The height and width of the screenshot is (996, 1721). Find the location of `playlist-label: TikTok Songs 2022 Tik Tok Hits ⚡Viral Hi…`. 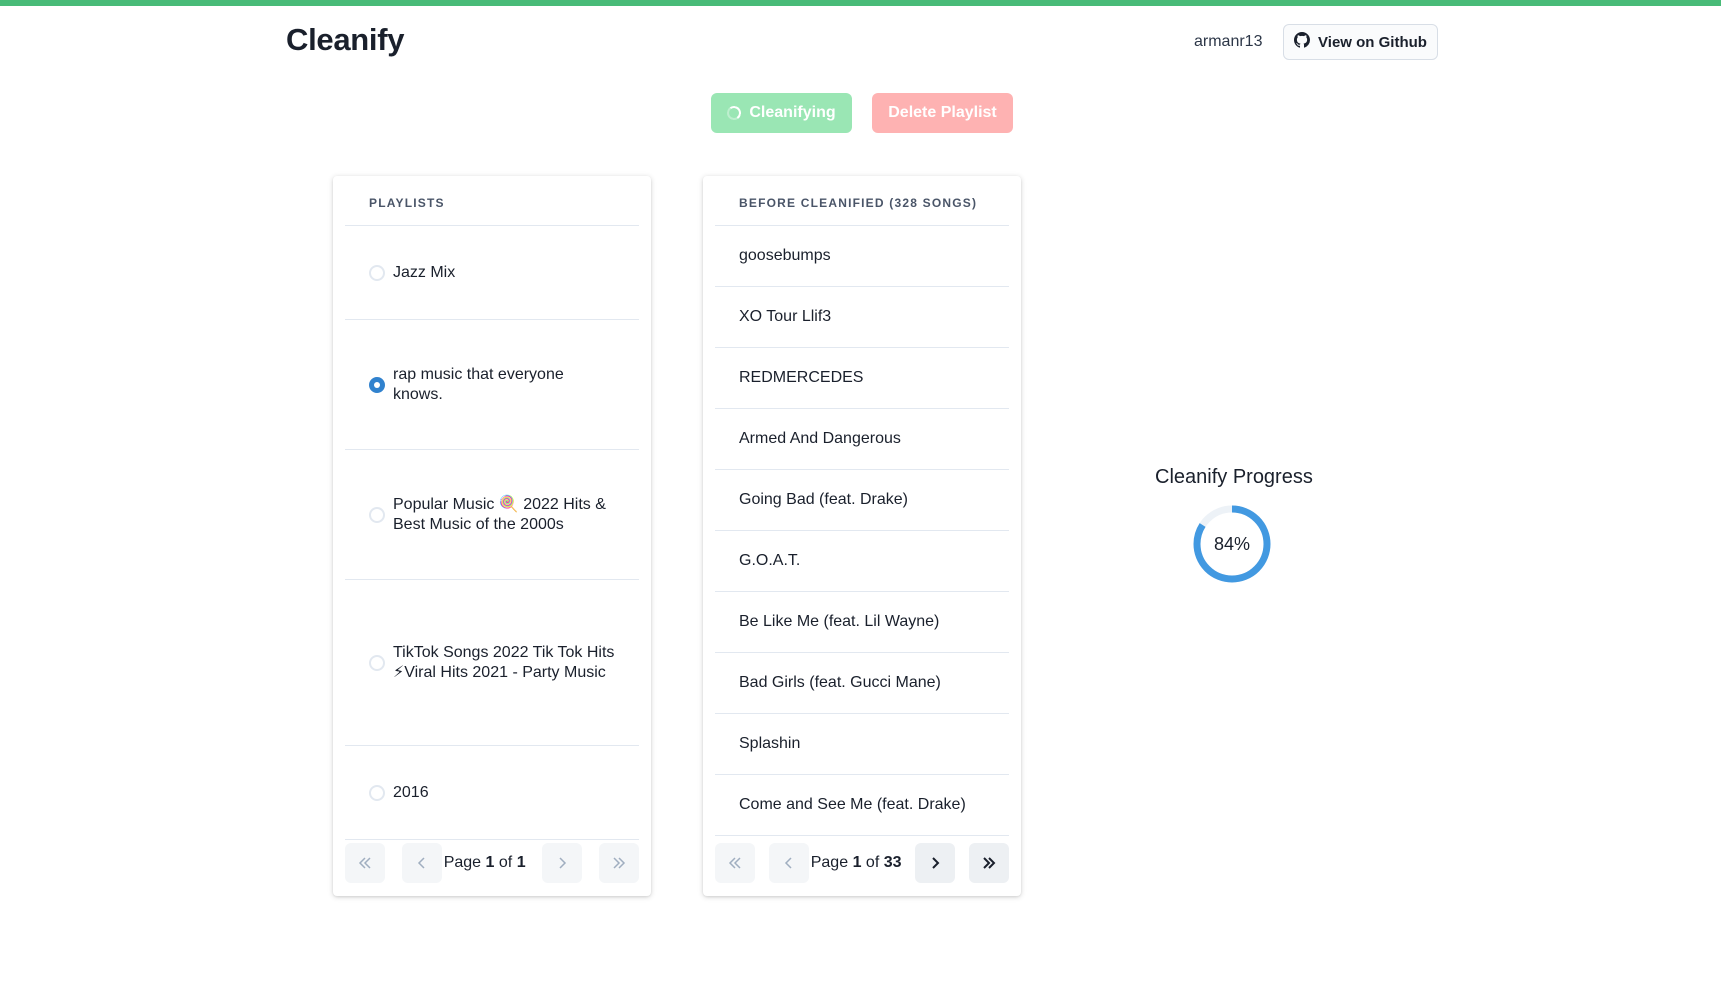

playlist-label: TikTok Songs 2022 Tik Tok Hits ⚡Viral Hi… is located at coordinates (504, 662).